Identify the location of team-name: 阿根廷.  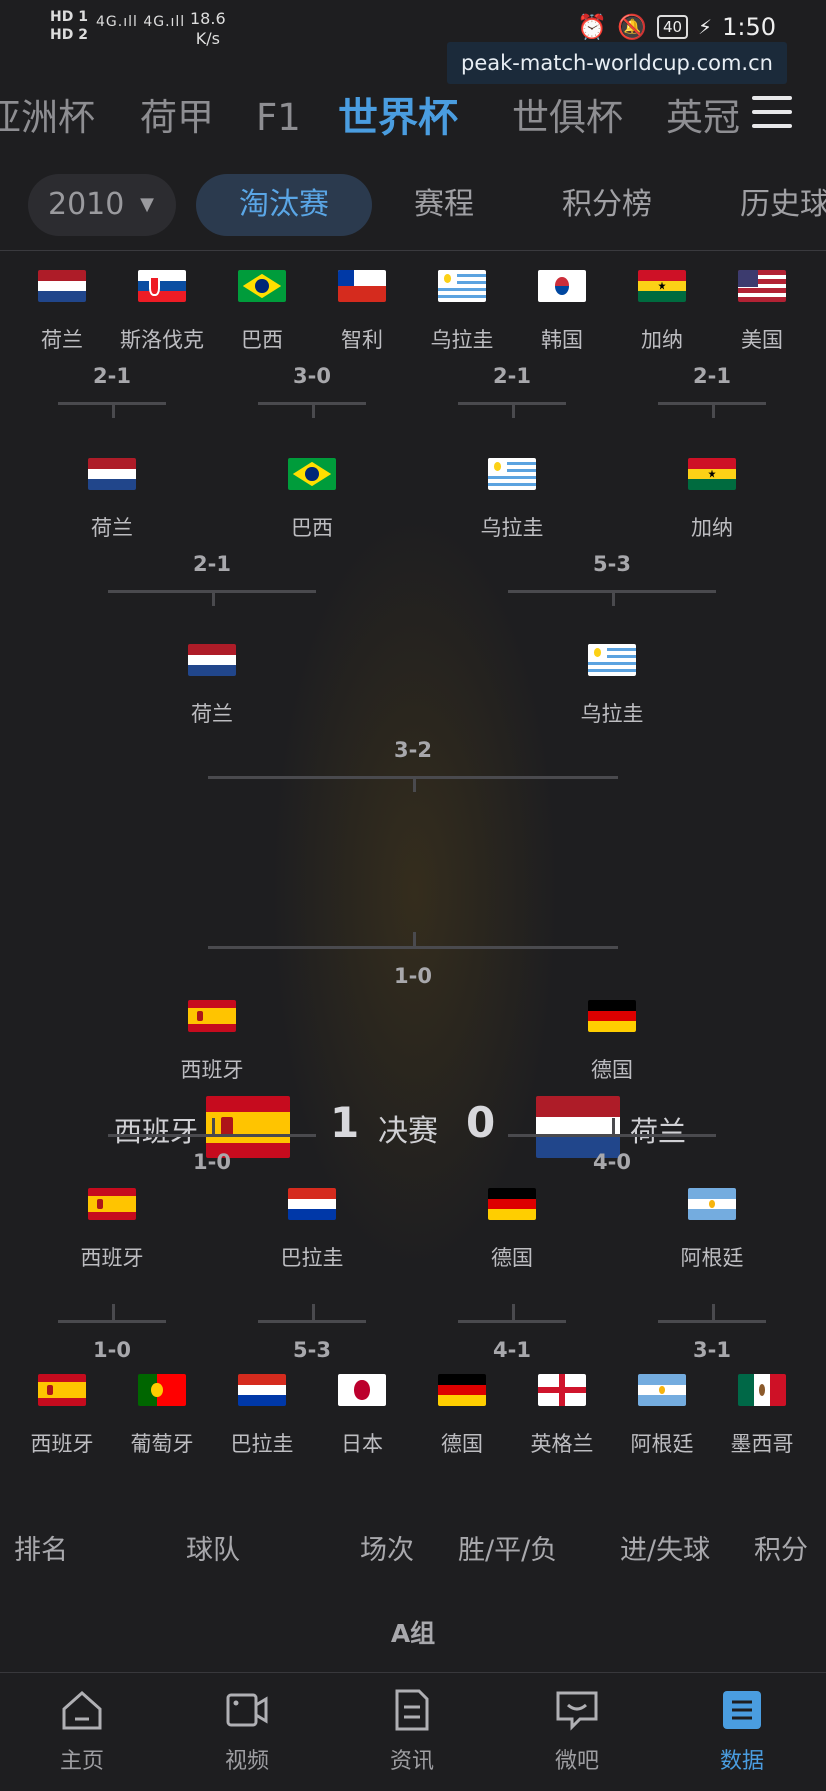
(662, 1444).